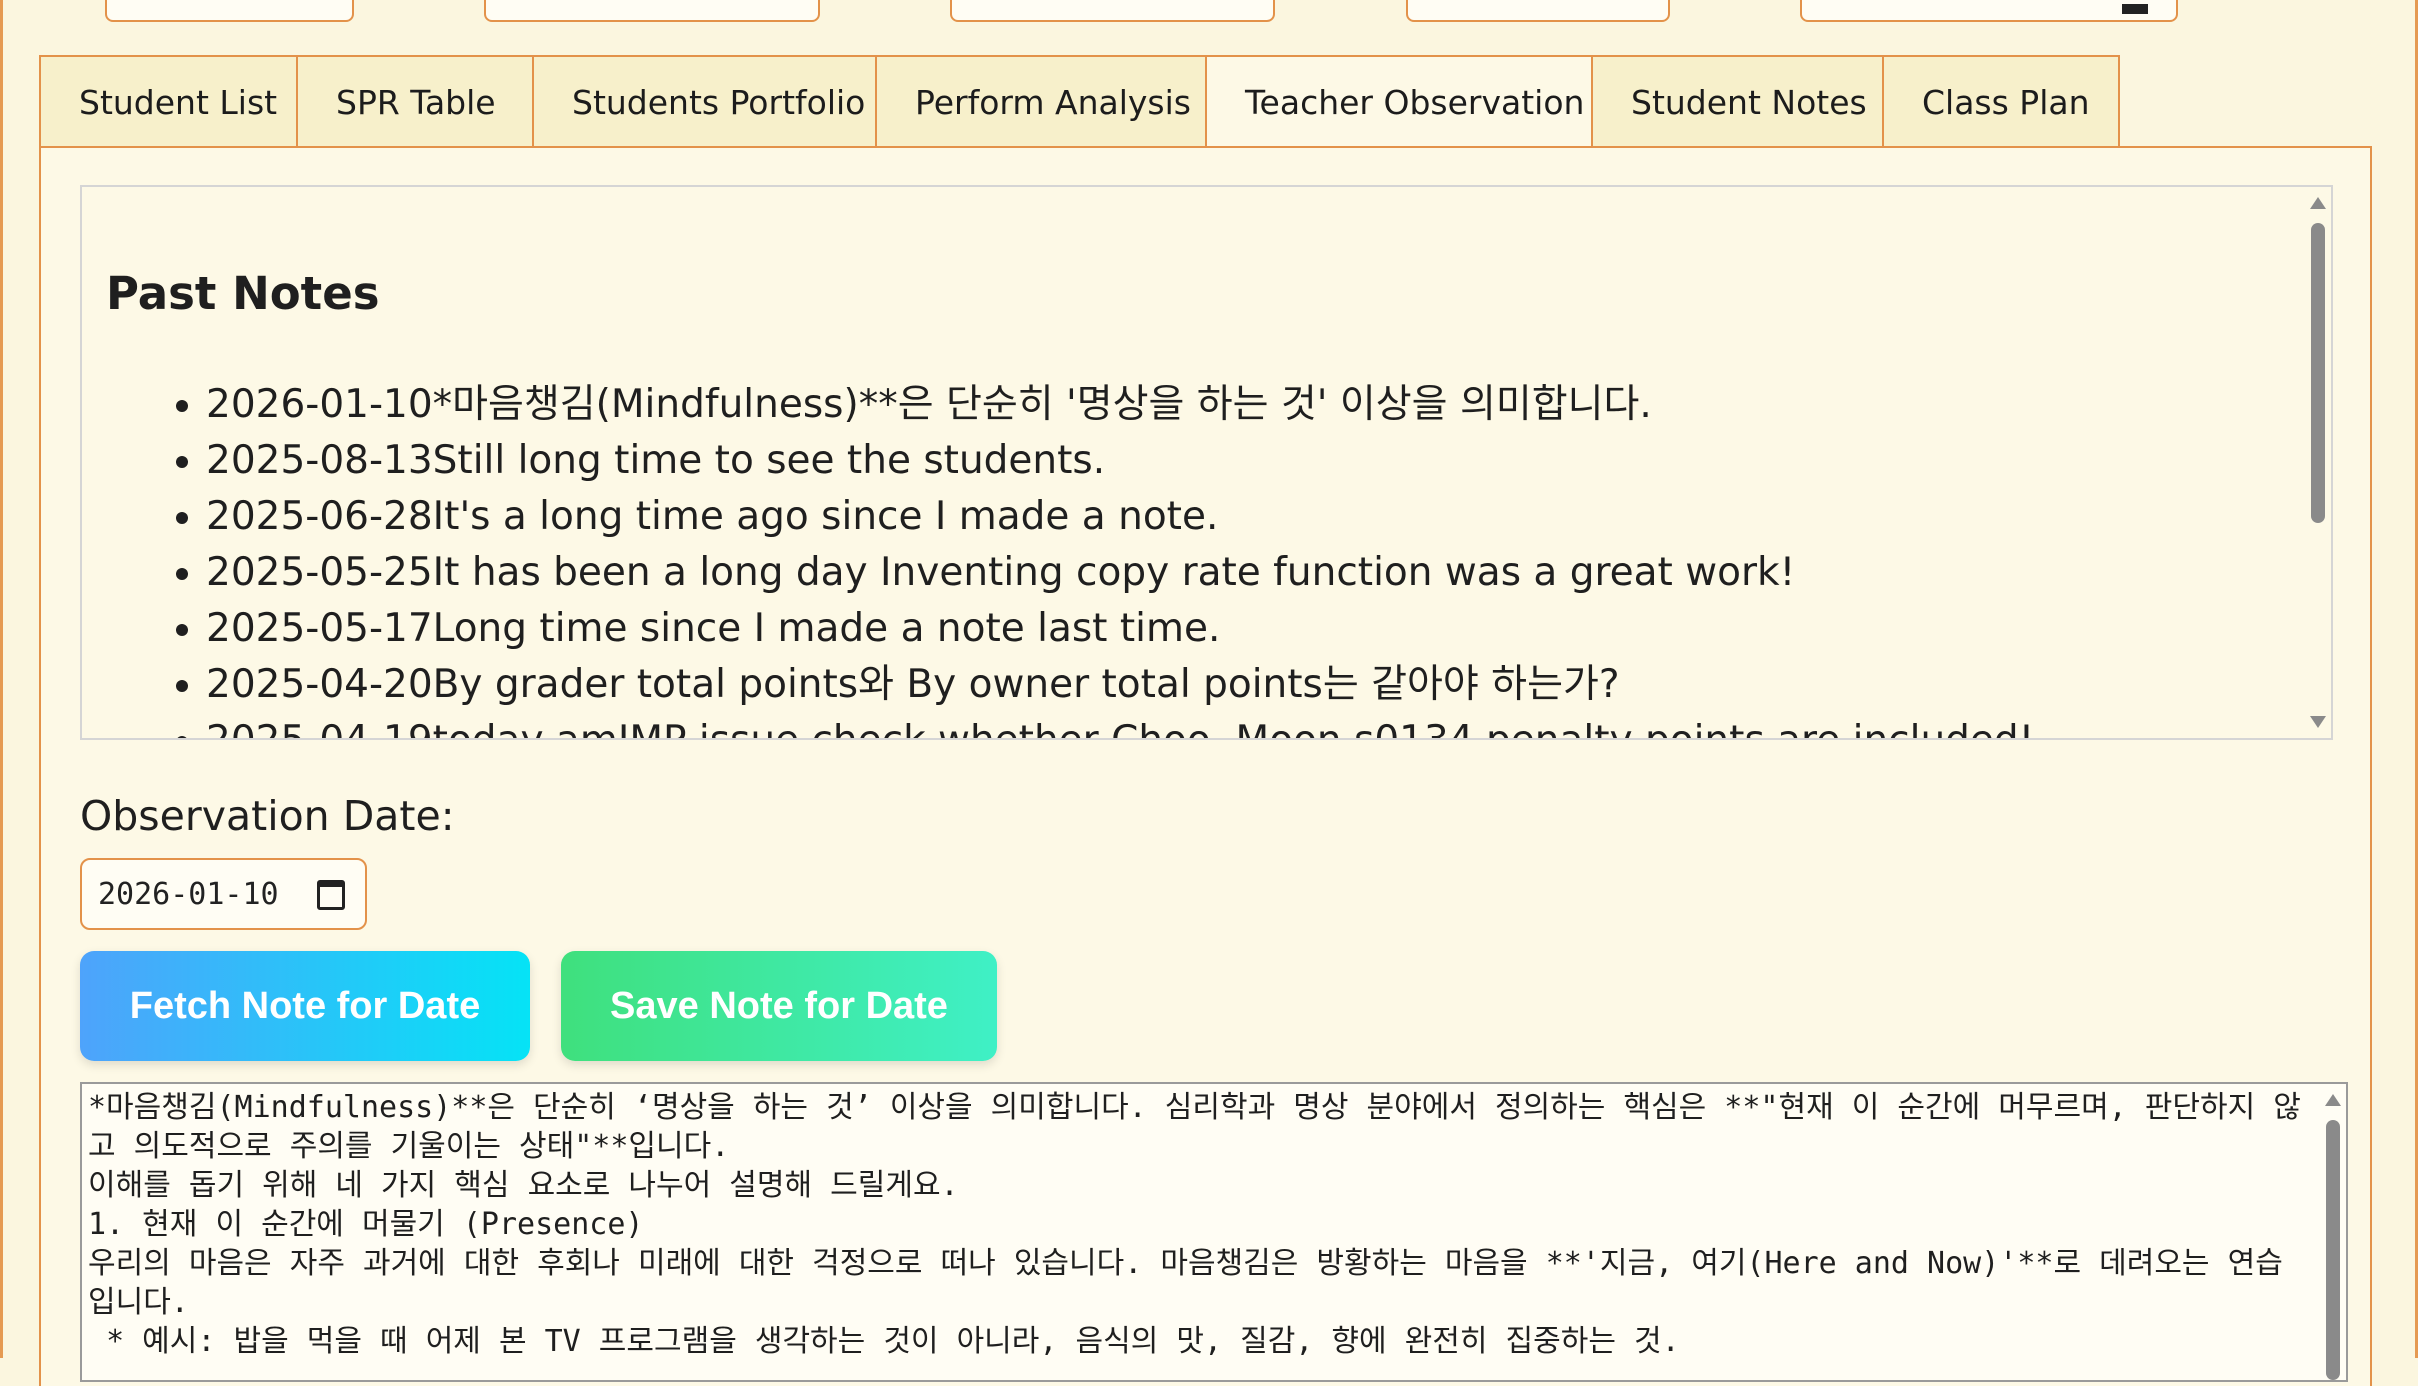 The height and width of the screenshot is (1386, 2418). I want to click on subject-selector, so click(652, 11).